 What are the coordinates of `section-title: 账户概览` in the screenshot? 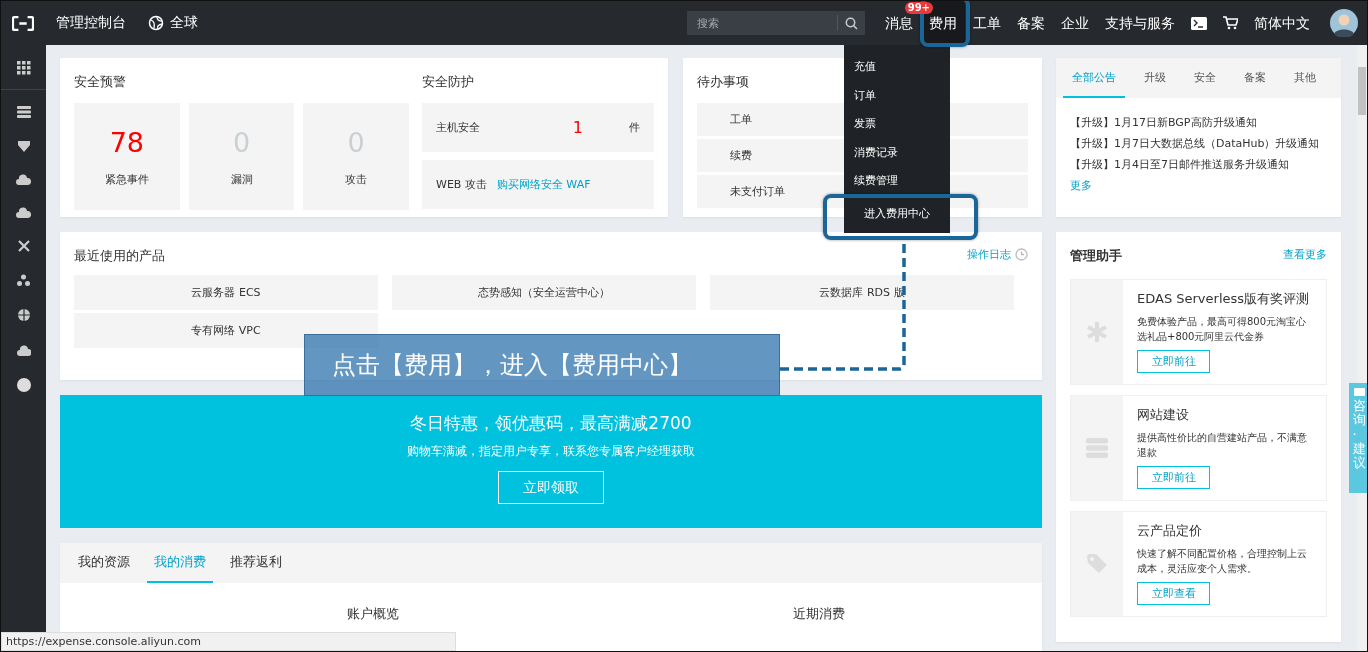 It's located at (373, 614).